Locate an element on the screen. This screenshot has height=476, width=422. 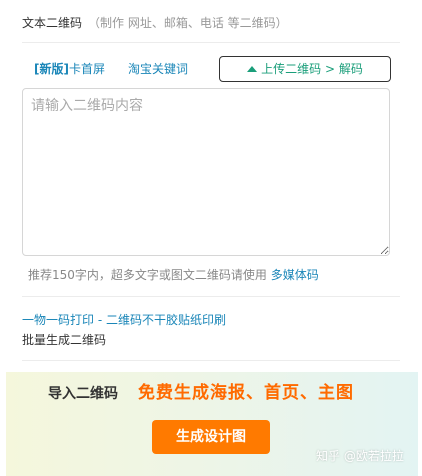
import-qr-label: 导入二维码 is located at coordinates (83, 394).